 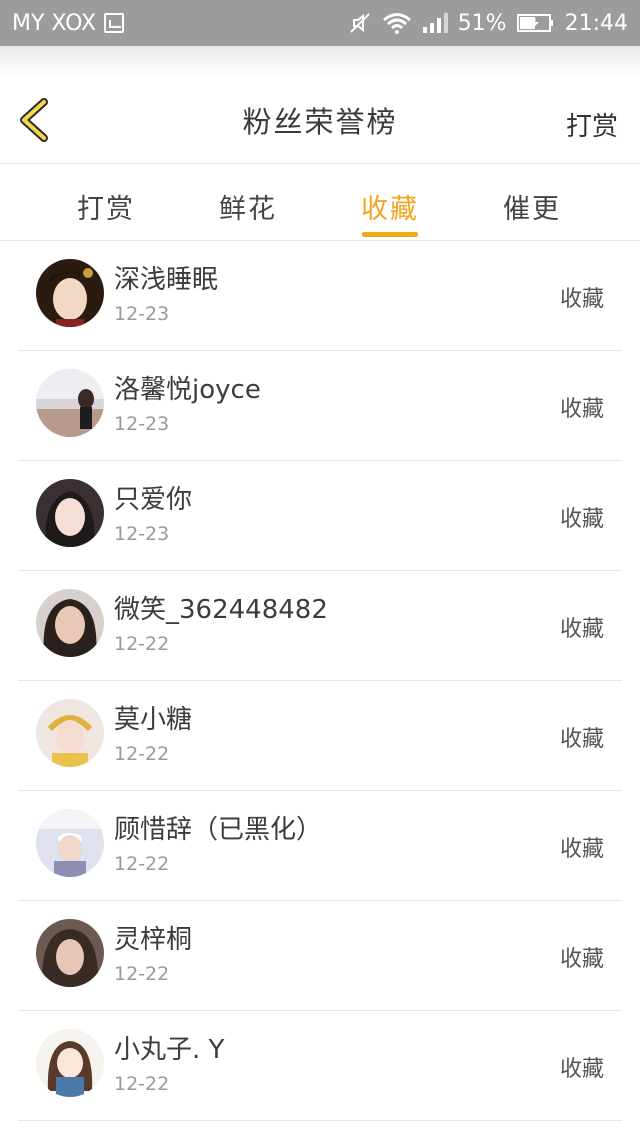 What do you see at coordinates (114, 23) in the screenshot?
I see `sim-card-icon` at bounding box center [114, 23].